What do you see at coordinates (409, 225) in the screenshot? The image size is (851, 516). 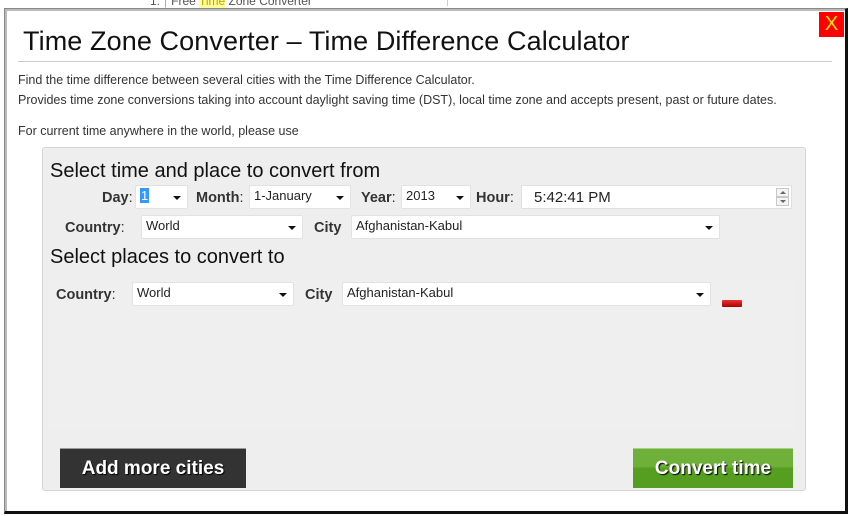 I see `from-city-value: Afghanistan-Kabul` at bounding box center [409, 225].